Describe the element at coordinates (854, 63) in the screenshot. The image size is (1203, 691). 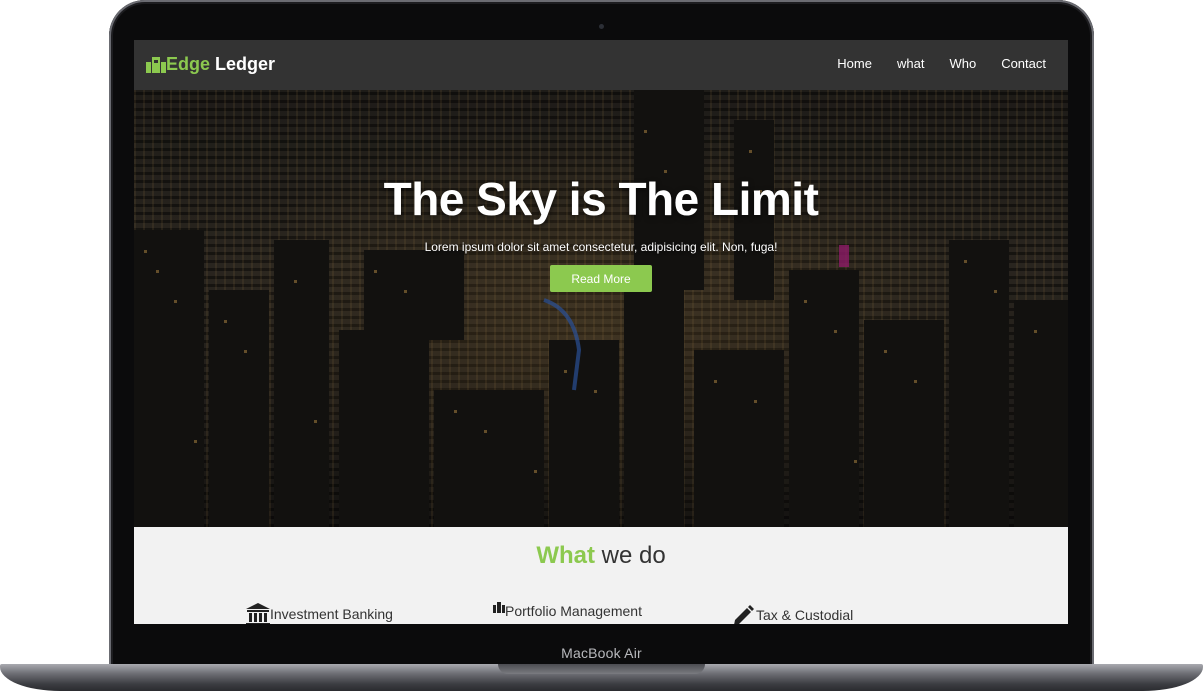
I see `nav-link-home: Home` at that location.